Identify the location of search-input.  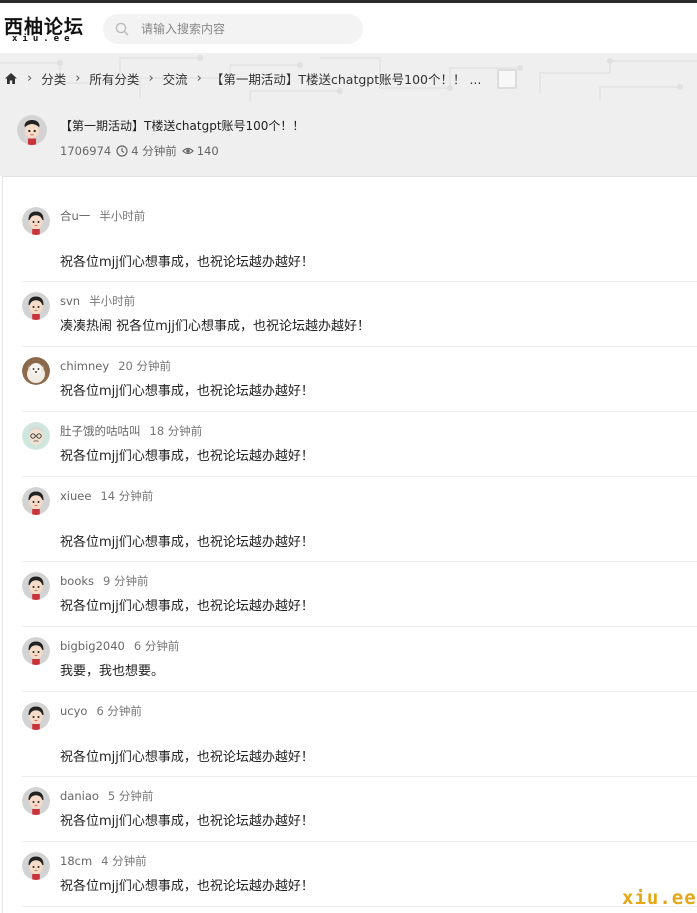
(246, 29).